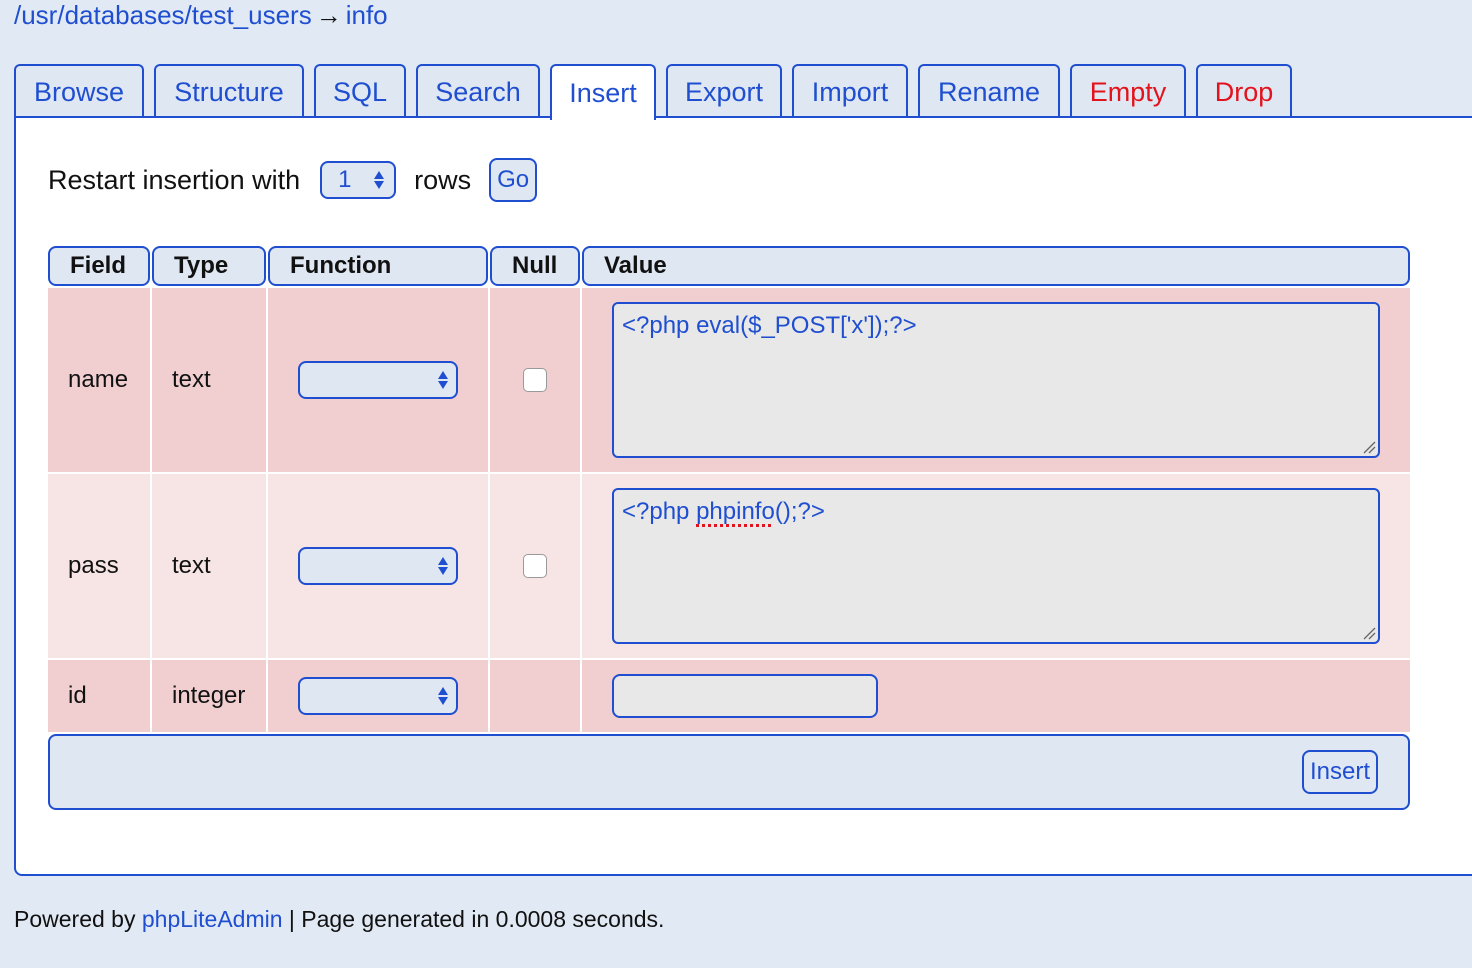  Describe the element at coordinates (729, 772) in the screenshot. I see `insert-actions-bar: Insert` at that location.